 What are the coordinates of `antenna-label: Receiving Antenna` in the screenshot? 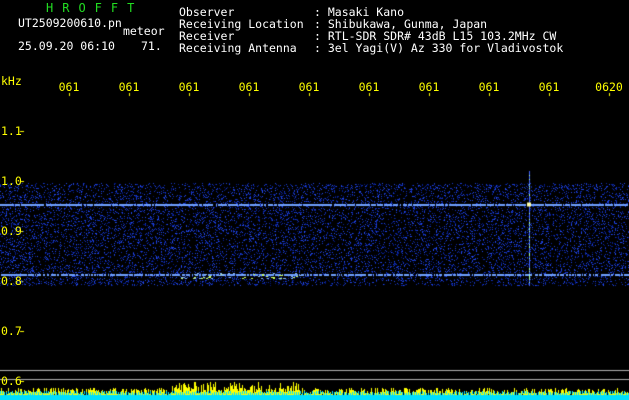 It's located at (238, 48).